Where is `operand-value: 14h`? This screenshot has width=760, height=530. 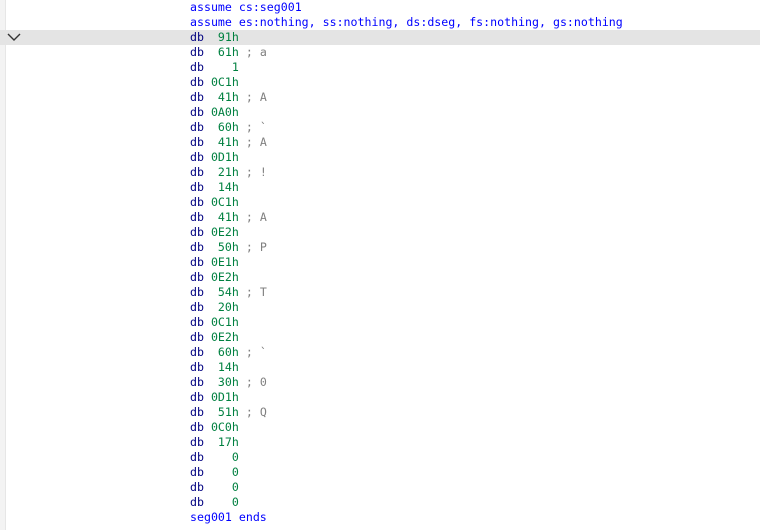 operand-value: 14h is located at coordinates (224, 187).